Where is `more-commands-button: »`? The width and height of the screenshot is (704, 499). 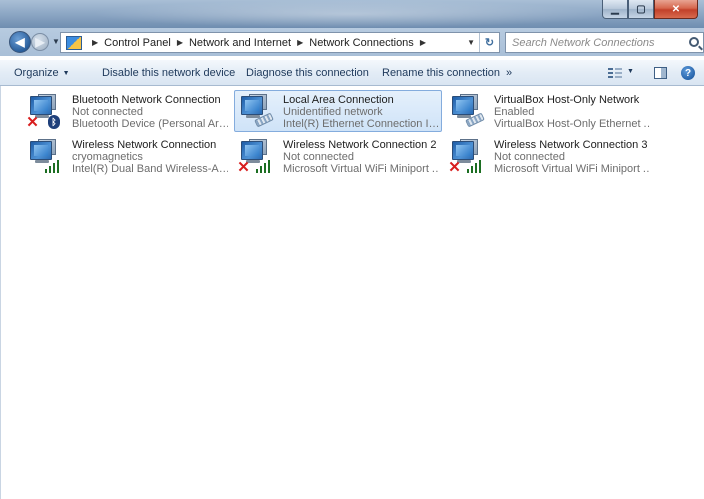 more-commands-button: » is located at coordinates (509, 73).